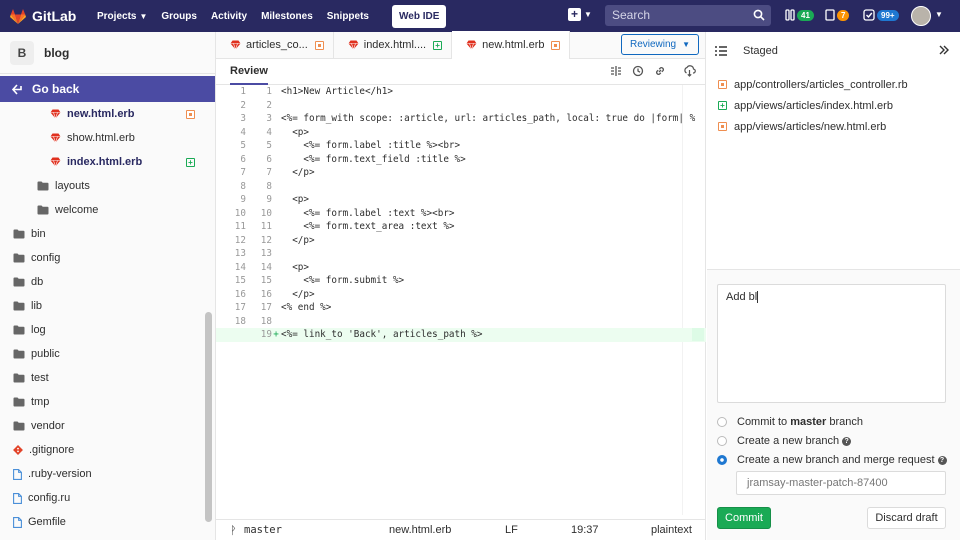  What do you see at coordinates (102, 186) in the screenshot?
I see `folder-item: layouts` at bounding box center [102, 186].